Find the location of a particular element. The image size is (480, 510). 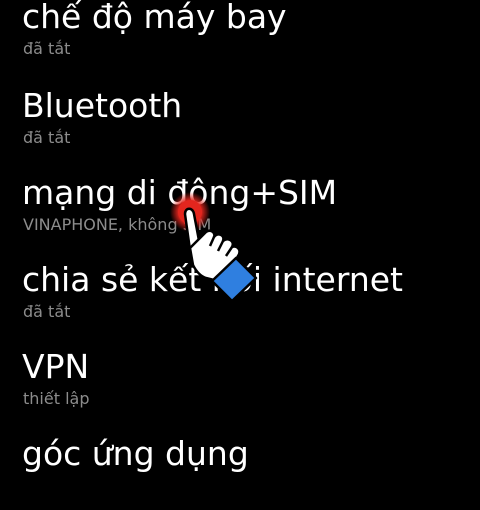

setting-title: VPN is located at coordinates (56, 366).